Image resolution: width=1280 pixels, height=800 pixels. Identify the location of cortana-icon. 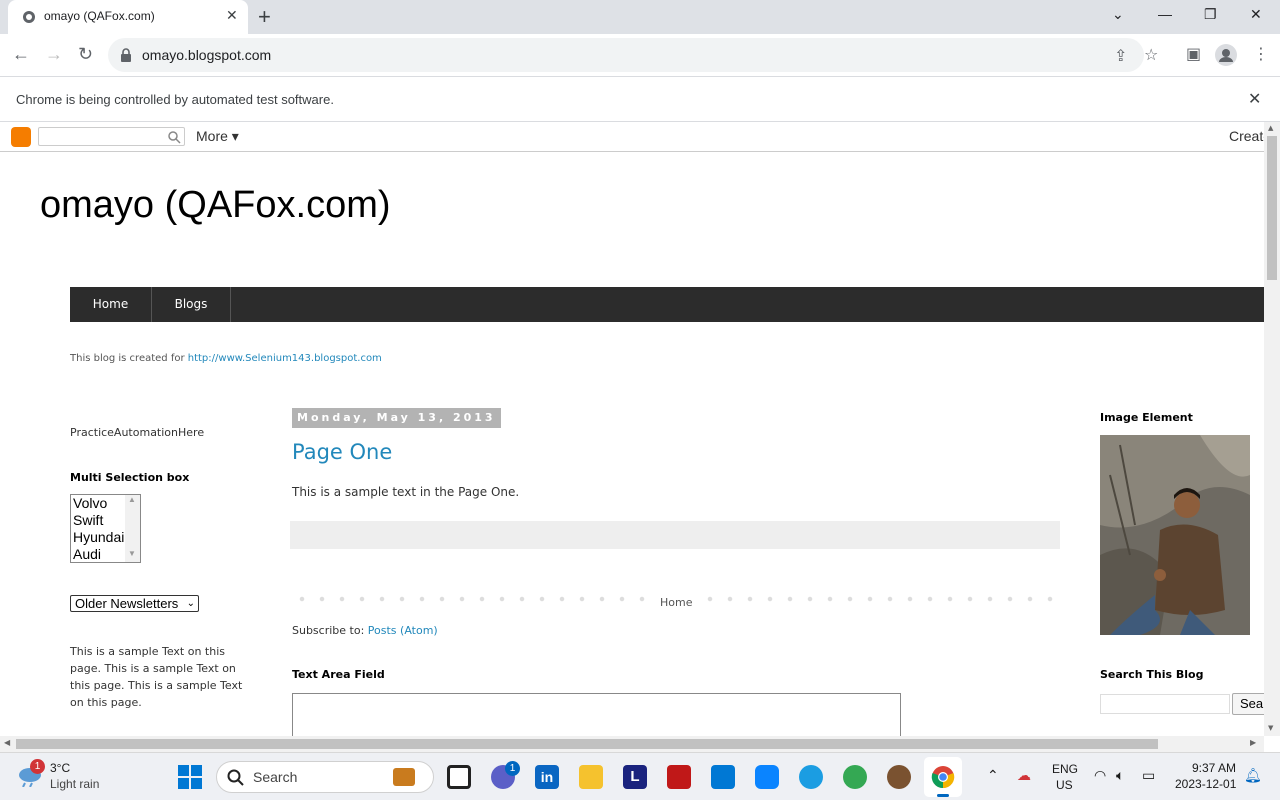
(767, 777).